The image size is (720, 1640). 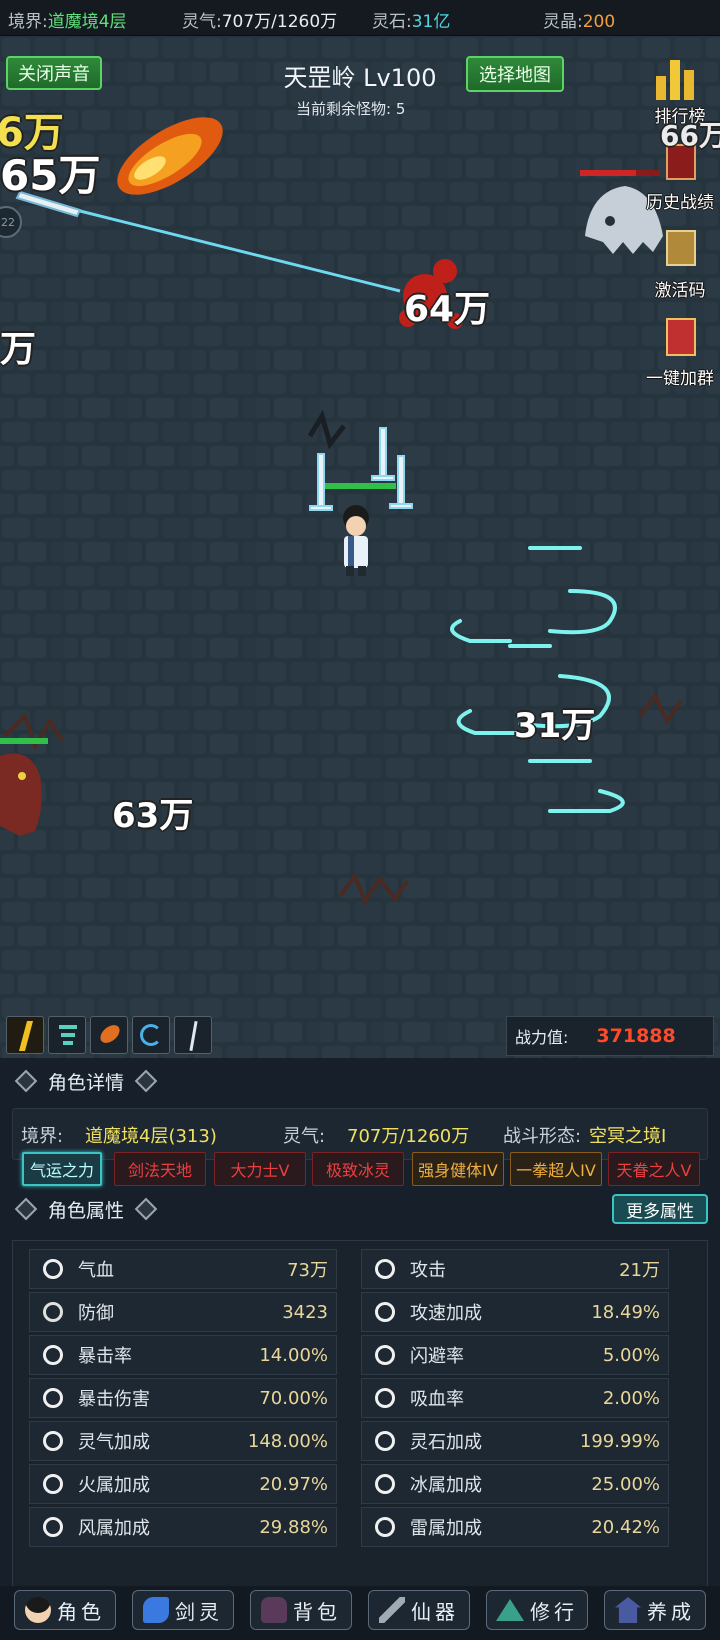 I want to click on tornado-skill-icon, so click(x=67, y=1035).